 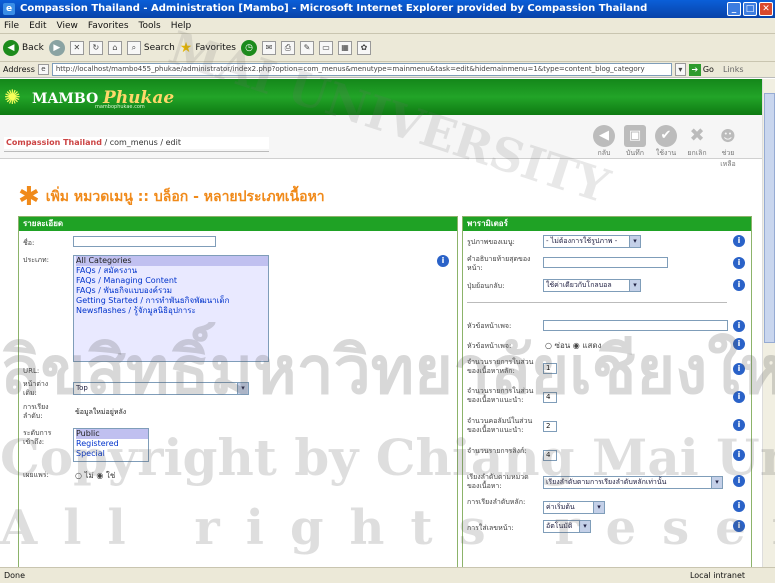 I want to click on category-order-select: เรียงลำดับตามการเรียงลำดับหลักเท่านั้น ▾, so click(x=633, y=482).